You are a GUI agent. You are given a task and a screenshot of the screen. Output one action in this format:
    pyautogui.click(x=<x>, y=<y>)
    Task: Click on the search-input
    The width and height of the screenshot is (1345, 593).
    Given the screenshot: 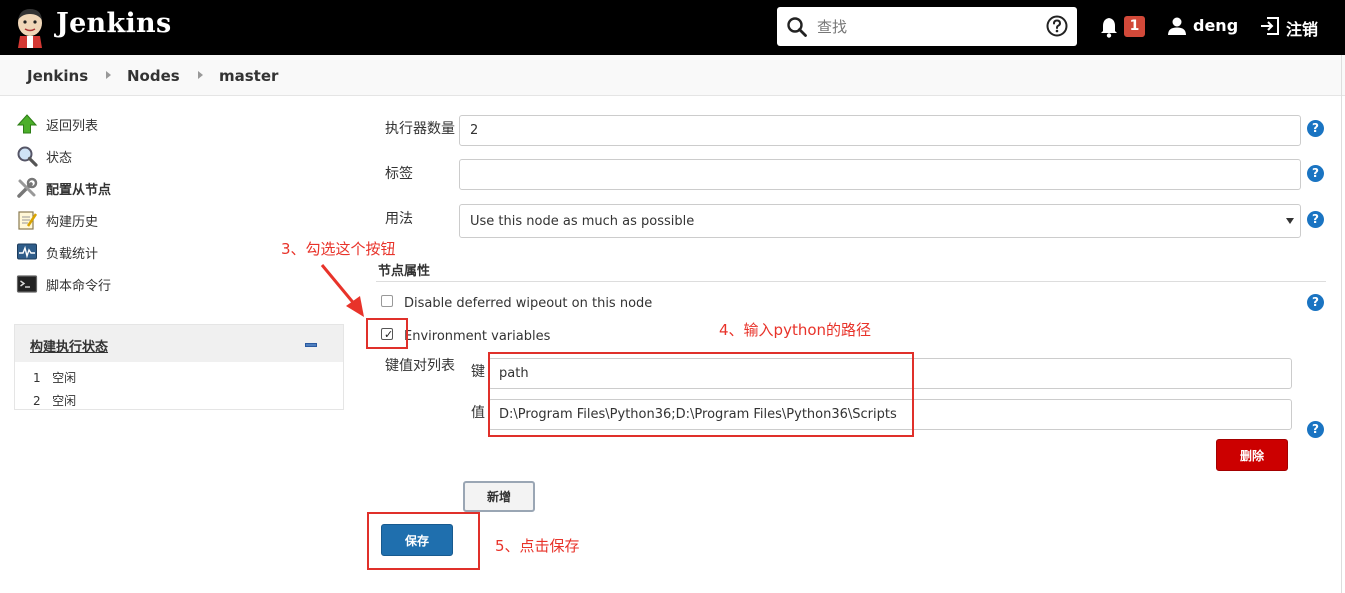 What is the action you would take?
    pyautogui.click(x=927, y=26)
    